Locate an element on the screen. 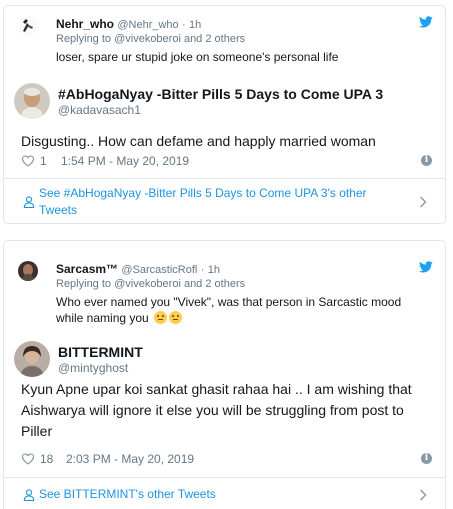 This screenshot has width=453, height=509. quoted-author-name: Sarcasm™ is located at coordinates (87, 269).